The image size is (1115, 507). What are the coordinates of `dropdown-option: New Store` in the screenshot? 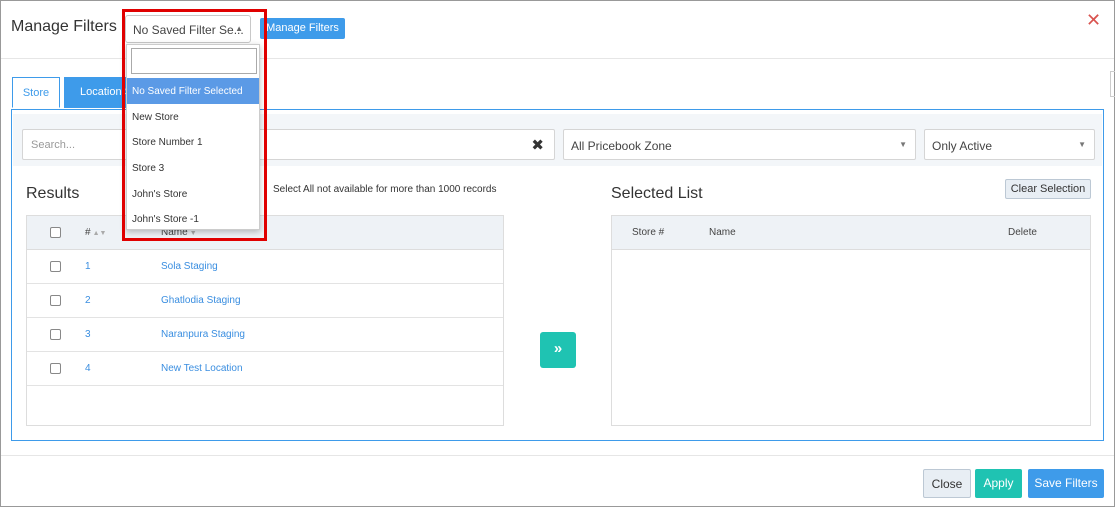 It's located at (193, 117).